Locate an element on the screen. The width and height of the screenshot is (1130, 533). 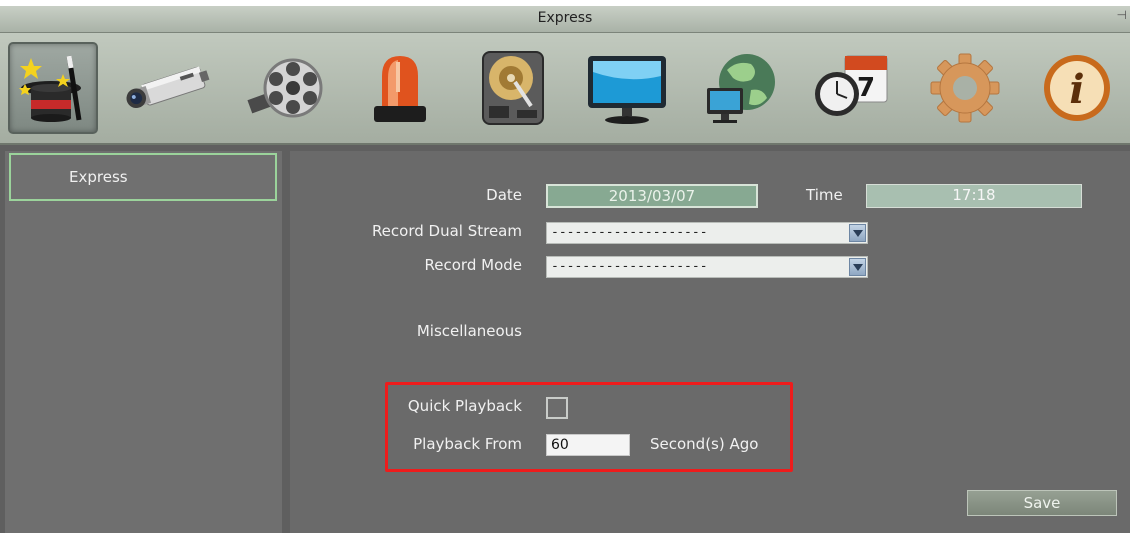
record-mode-value: -------------------- is located at coordinates (629, 266).